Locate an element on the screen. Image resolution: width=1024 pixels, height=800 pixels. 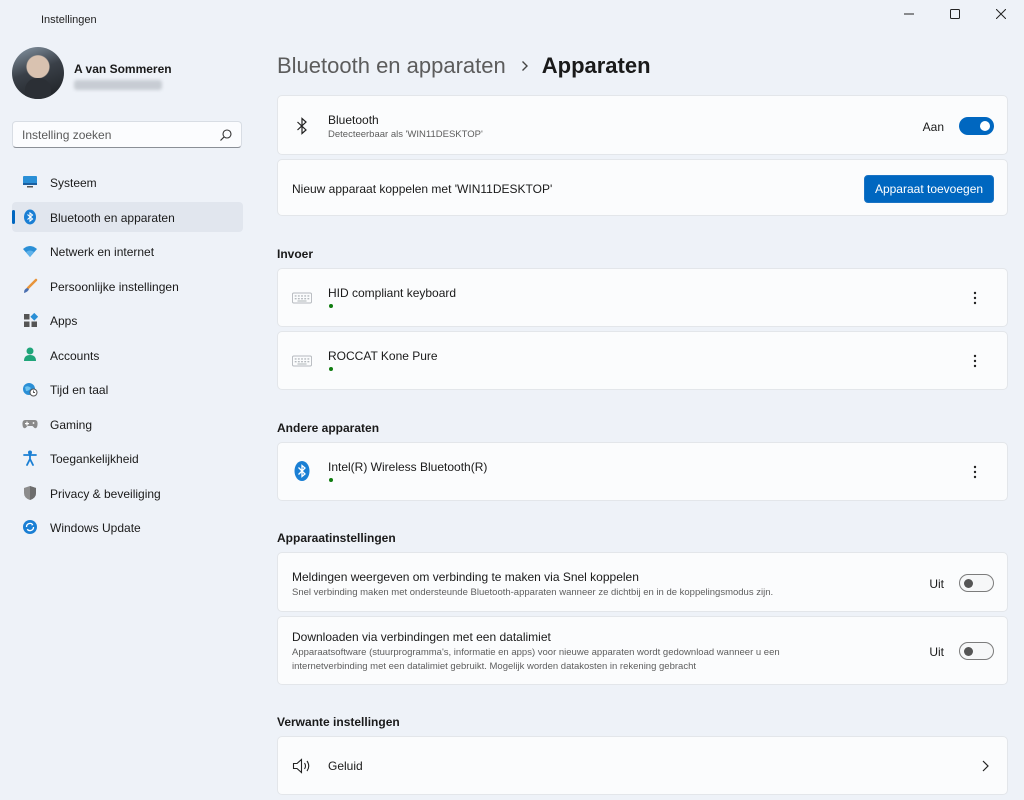
sidebar-item-label: Persoonlijke instellingen is located at coordinates (114, 286).